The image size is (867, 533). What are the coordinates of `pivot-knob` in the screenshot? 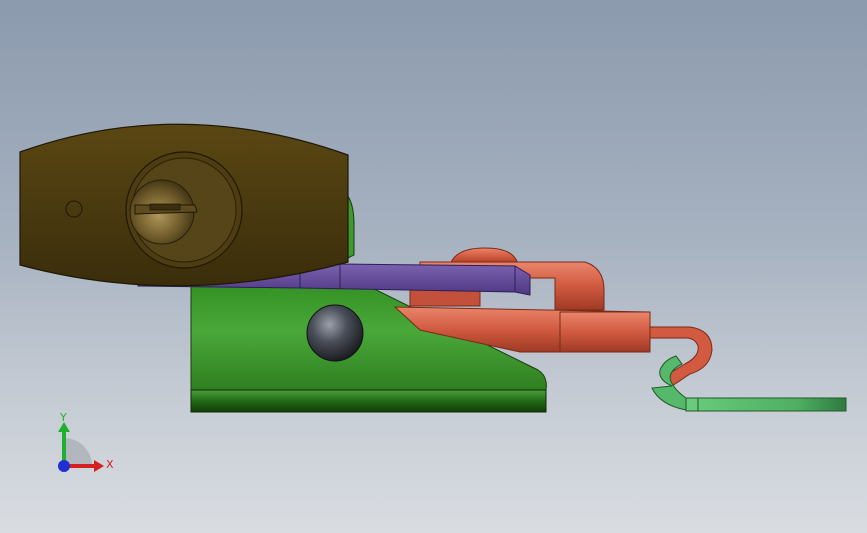 It's located at (335, 333).